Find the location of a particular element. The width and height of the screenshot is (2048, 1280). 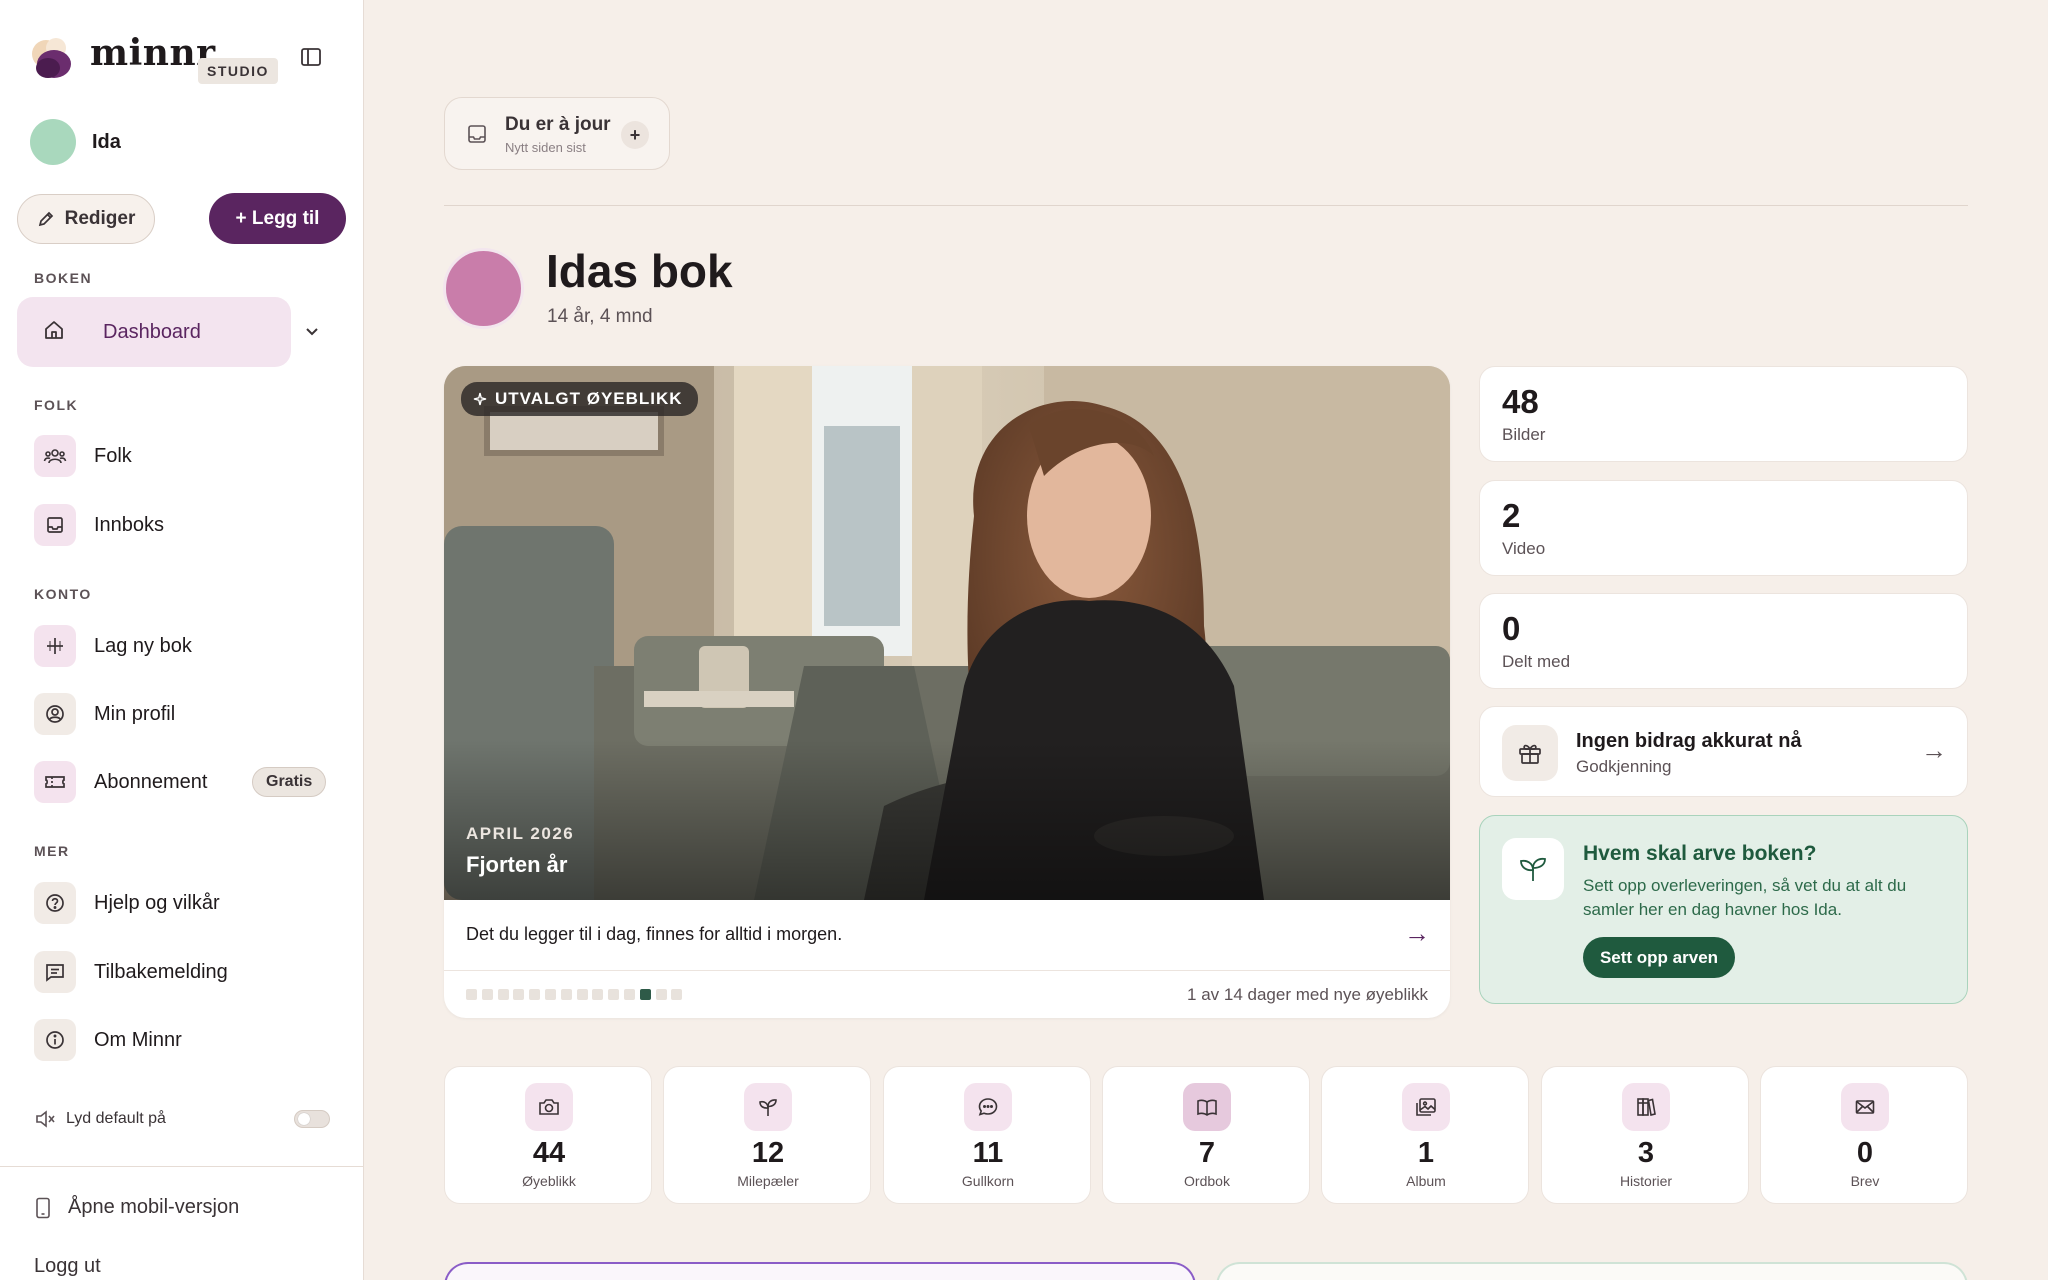

message-icon is located at coordinates (55, 972).